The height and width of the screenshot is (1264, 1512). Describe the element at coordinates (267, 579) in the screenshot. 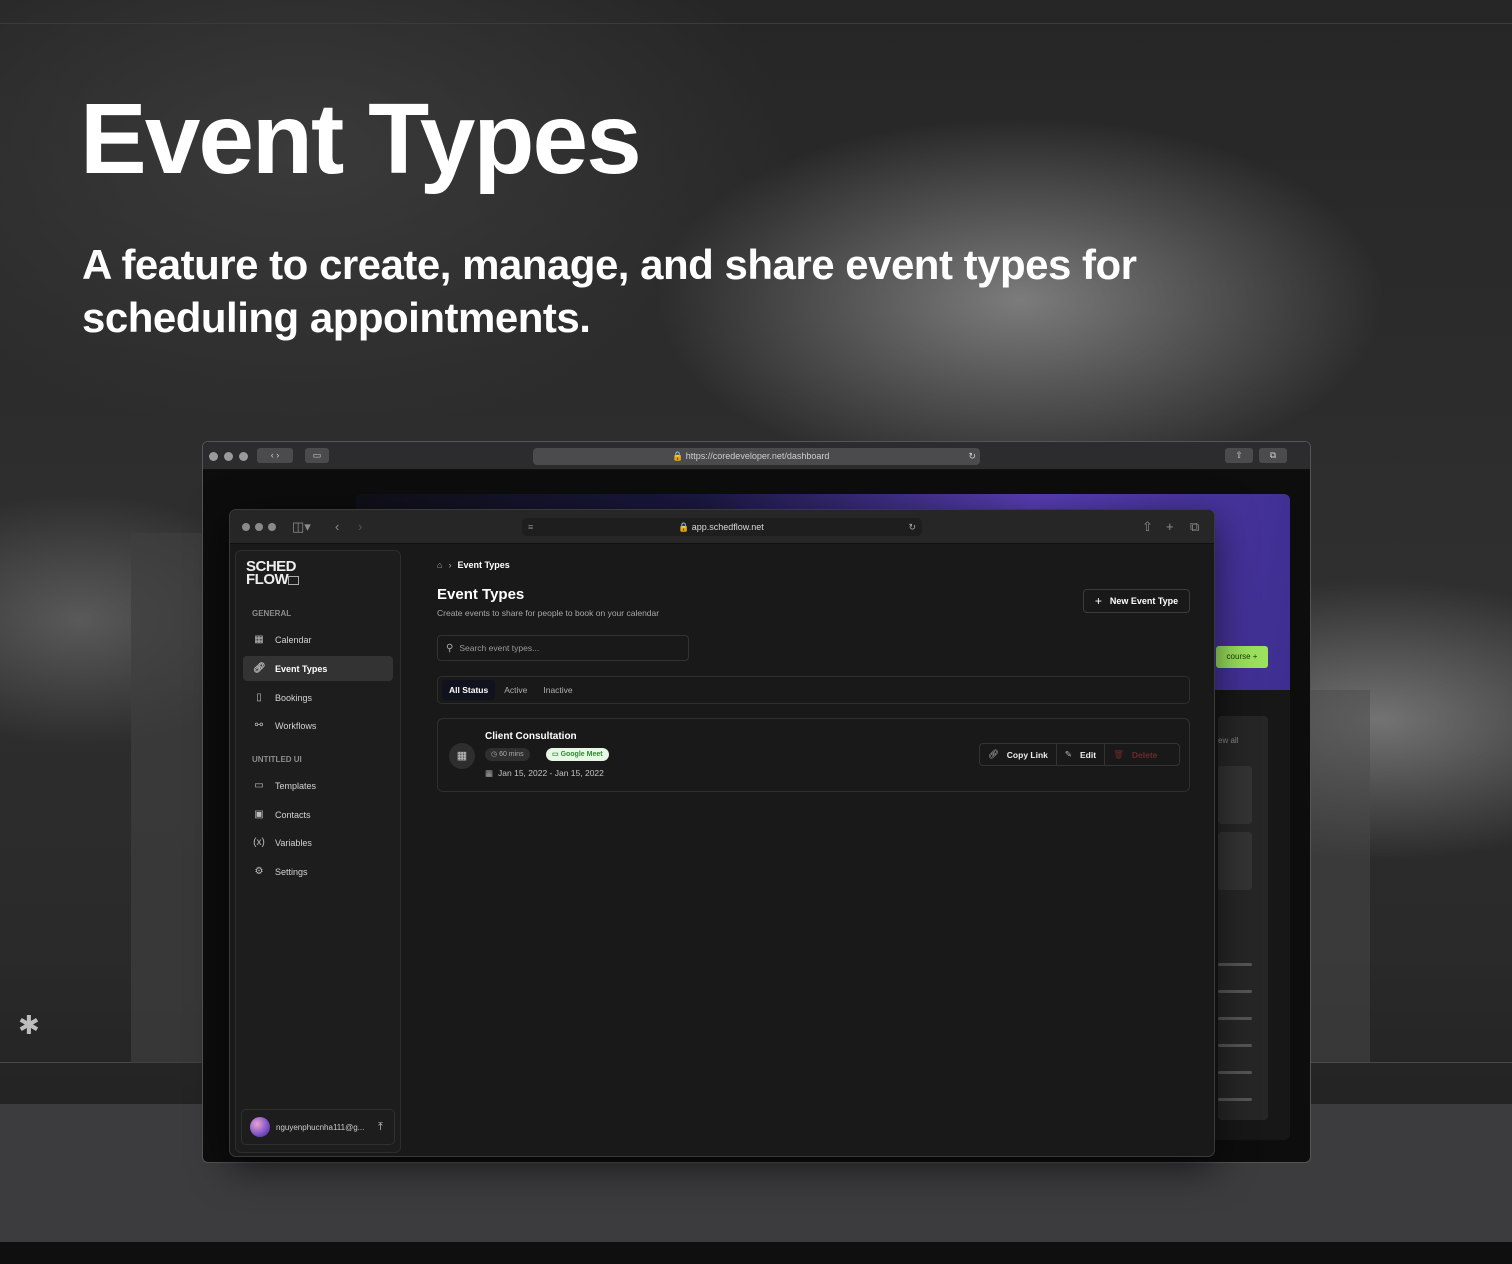

I see `logo-line-2: FLOW` at that location.